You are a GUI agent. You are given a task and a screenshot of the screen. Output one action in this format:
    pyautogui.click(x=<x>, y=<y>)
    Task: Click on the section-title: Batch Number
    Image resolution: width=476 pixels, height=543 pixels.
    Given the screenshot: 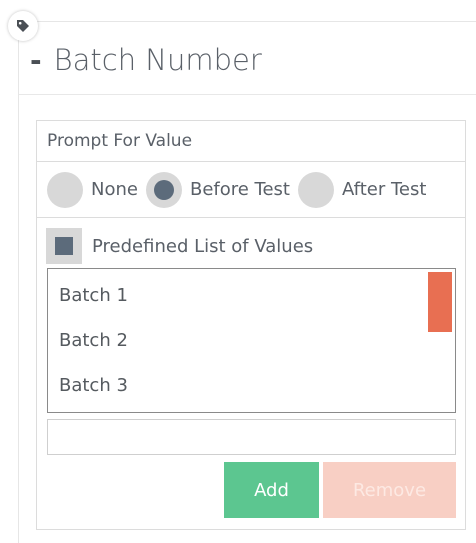 What is the action you would take?
    pyautogui.click(x=157, y=60)
    